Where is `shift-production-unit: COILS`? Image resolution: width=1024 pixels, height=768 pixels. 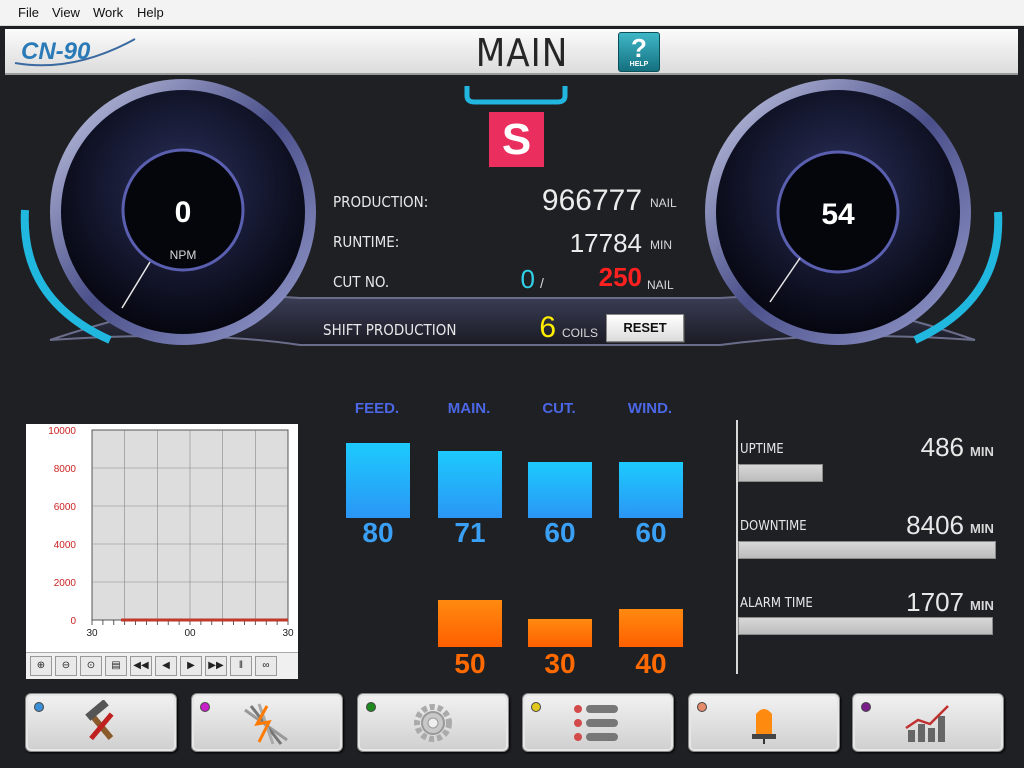 shift-production-unit: COILS is located at coordinates (580, 333).